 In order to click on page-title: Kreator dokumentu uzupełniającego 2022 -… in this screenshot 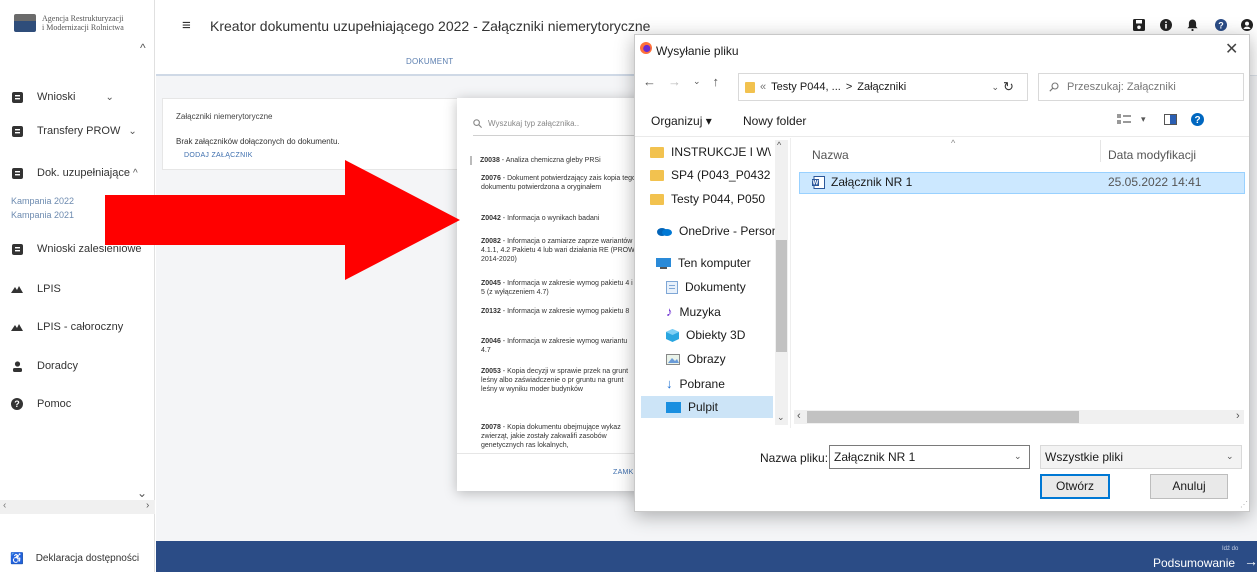, I will do `click(430, 26)`.